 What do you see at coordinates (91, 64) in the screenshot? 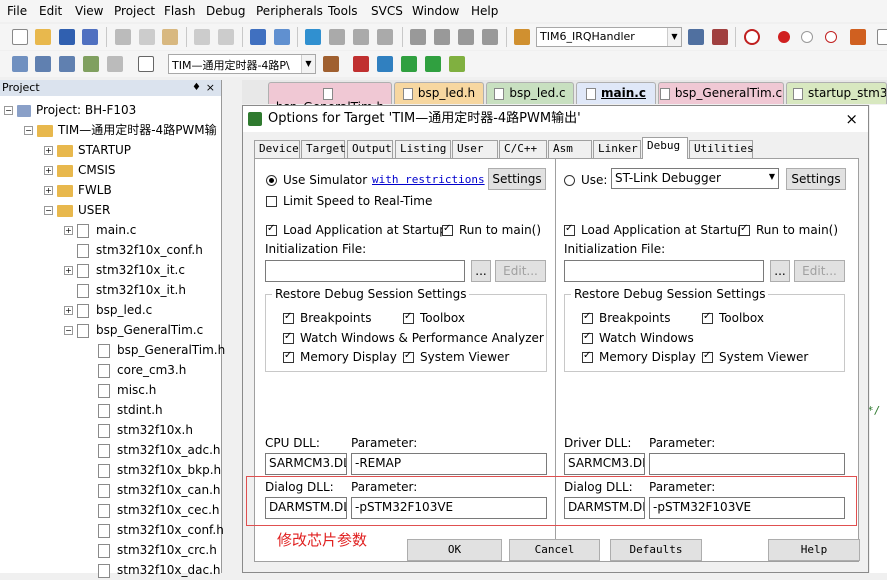
I see `batch-build-icon` at bounding box center [91, 64].